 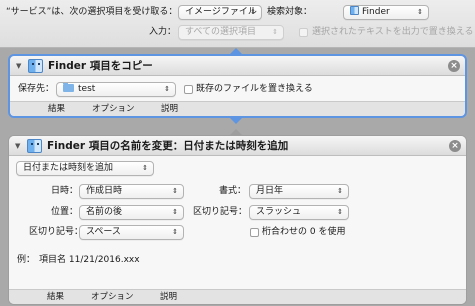 I want to click on example-value: 項目名 11/21/2016.xxx, so click(x=89, y=260).